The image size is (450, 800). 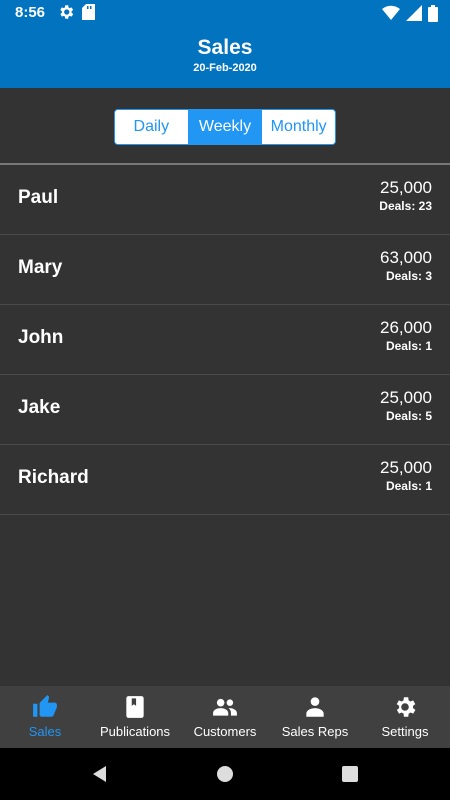 What do you see at coordinates (53, 477) in the screenshot?
I see `rep-name: Richard` at bounding box center [53, 477].